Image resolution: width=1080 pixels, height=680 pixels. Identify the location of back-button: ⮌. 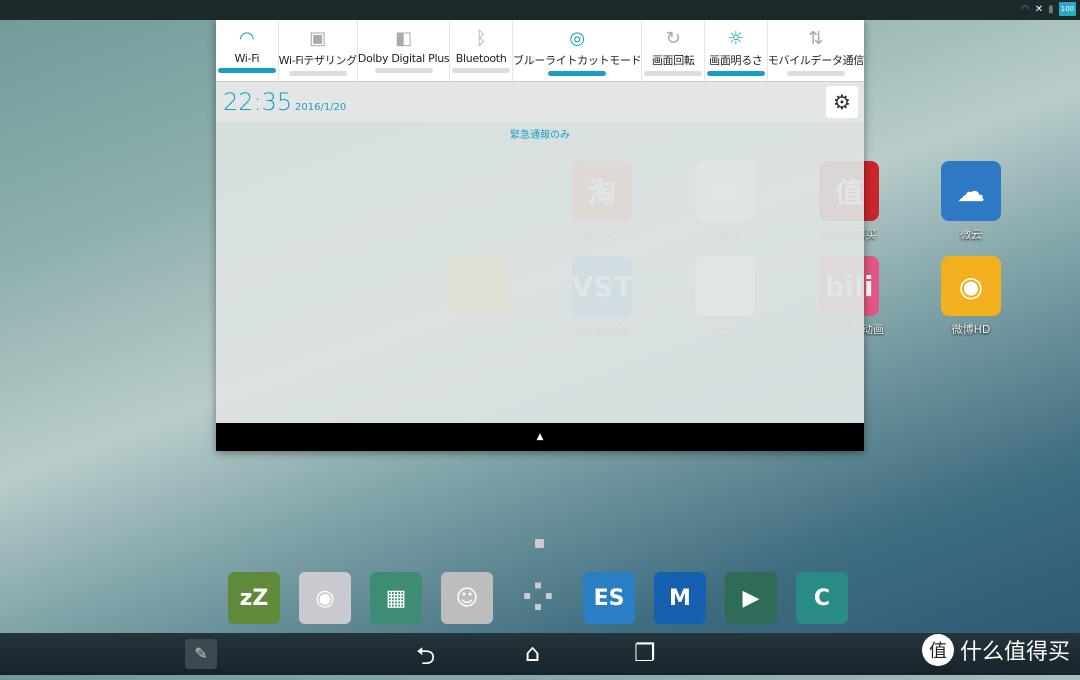
(425, 659).